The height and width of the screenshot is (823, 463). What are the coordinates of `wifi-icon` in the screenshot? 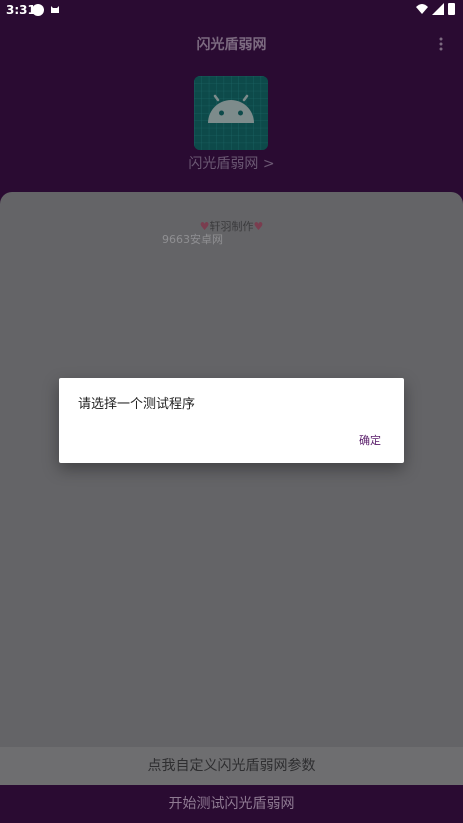 It's located at (422, 9).